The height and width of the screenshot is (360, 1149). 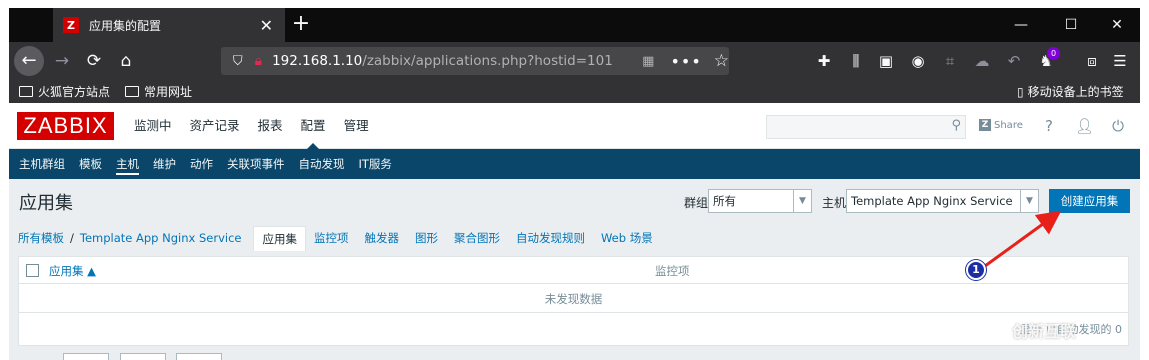 I want to click on bookmark-item: 常用网址, so click(x=158, y=91).